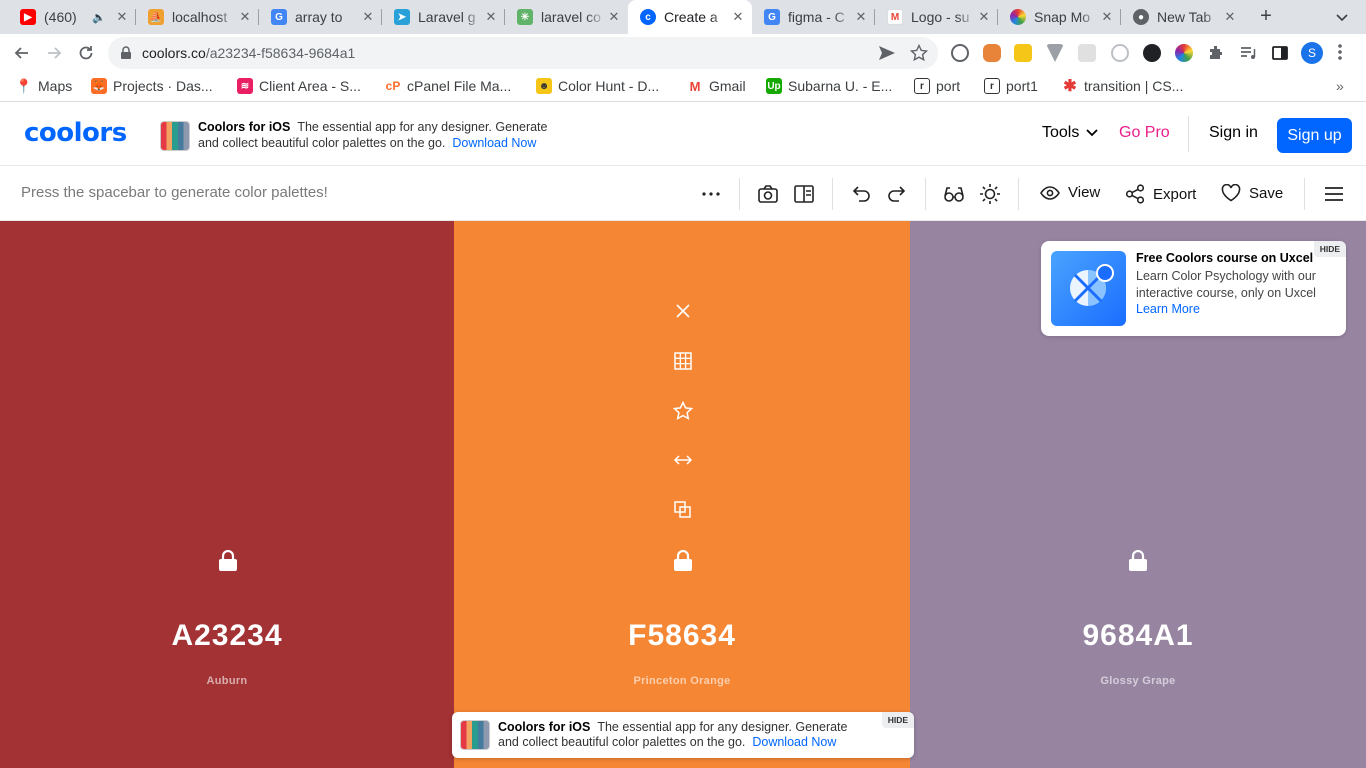 This screenshot has height=768, width=1366. Describe the element at coordinates (1216, 53) in the screenshot. I see `puzzle-icon` at that location.